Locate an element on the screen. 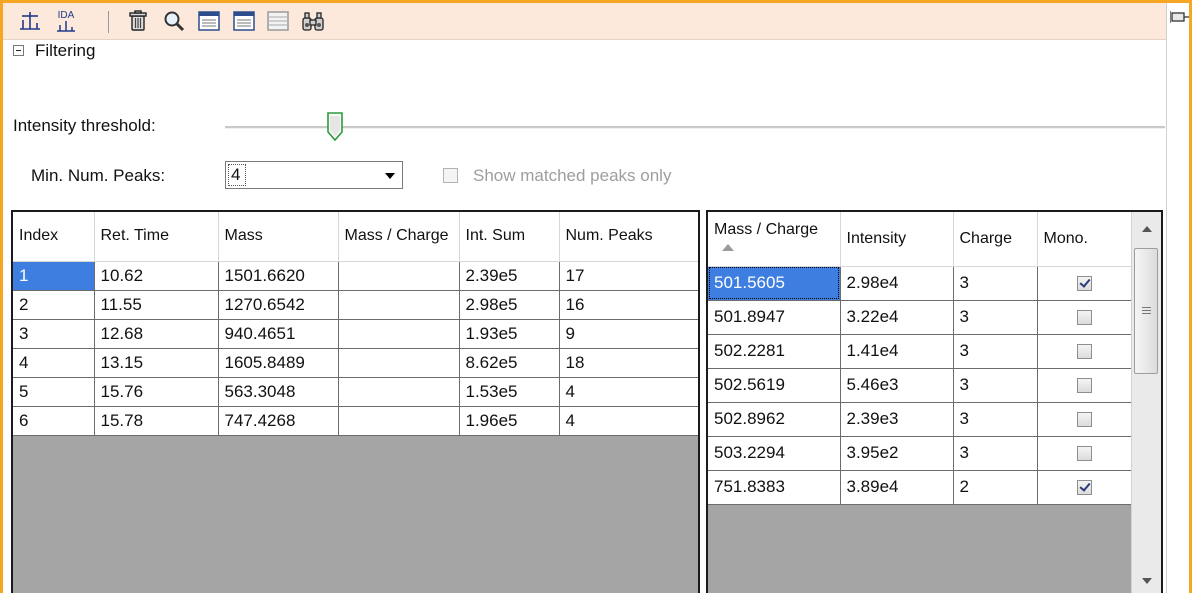 The height and width of the screenshot is (593, 1192). col-header-mass: Mass is located at coordinates (278, 237).